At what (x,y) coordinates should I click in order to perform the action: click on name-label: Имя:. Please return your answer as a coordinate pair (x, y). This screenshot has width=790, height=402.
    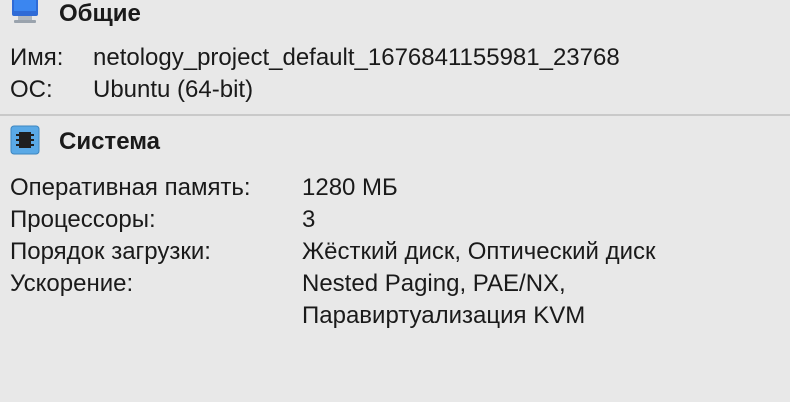
    Looking at the image, I should click on (37, 57).